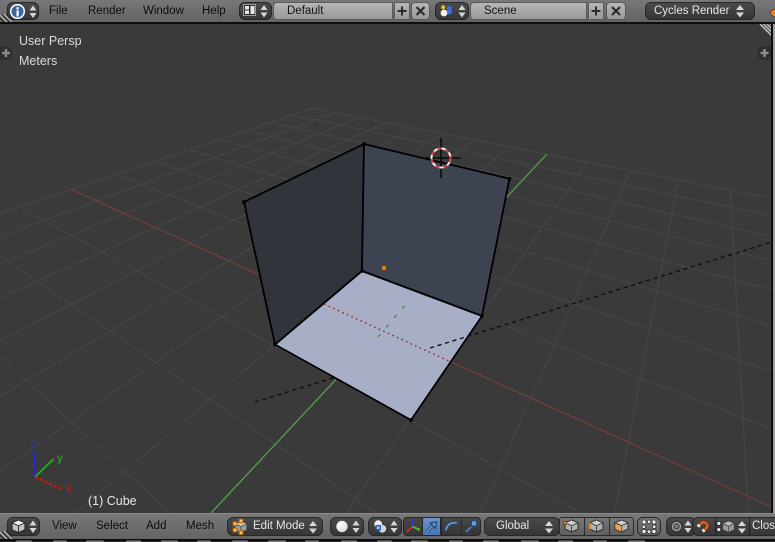 This screenshot has height=542, width=775. I want to click on svg-text: Meters, so click(38, 61).